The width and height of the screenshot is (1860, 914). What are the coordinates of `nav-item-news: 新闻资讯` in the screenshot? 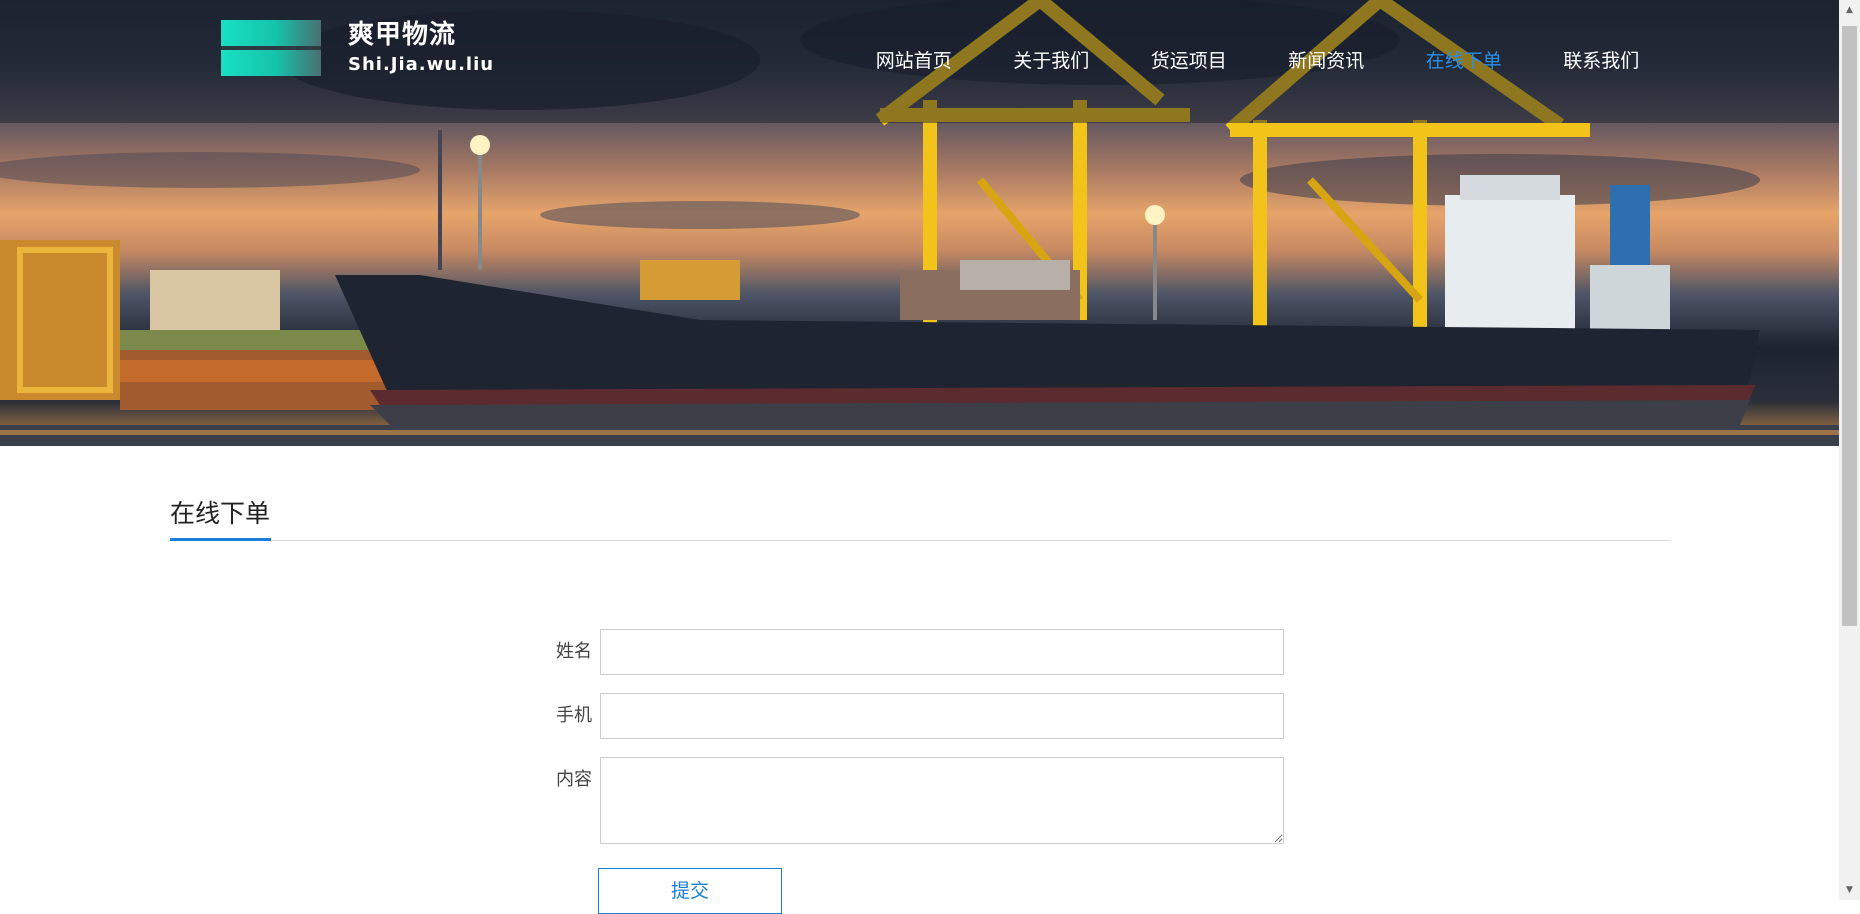 It's located at (1327, 61).